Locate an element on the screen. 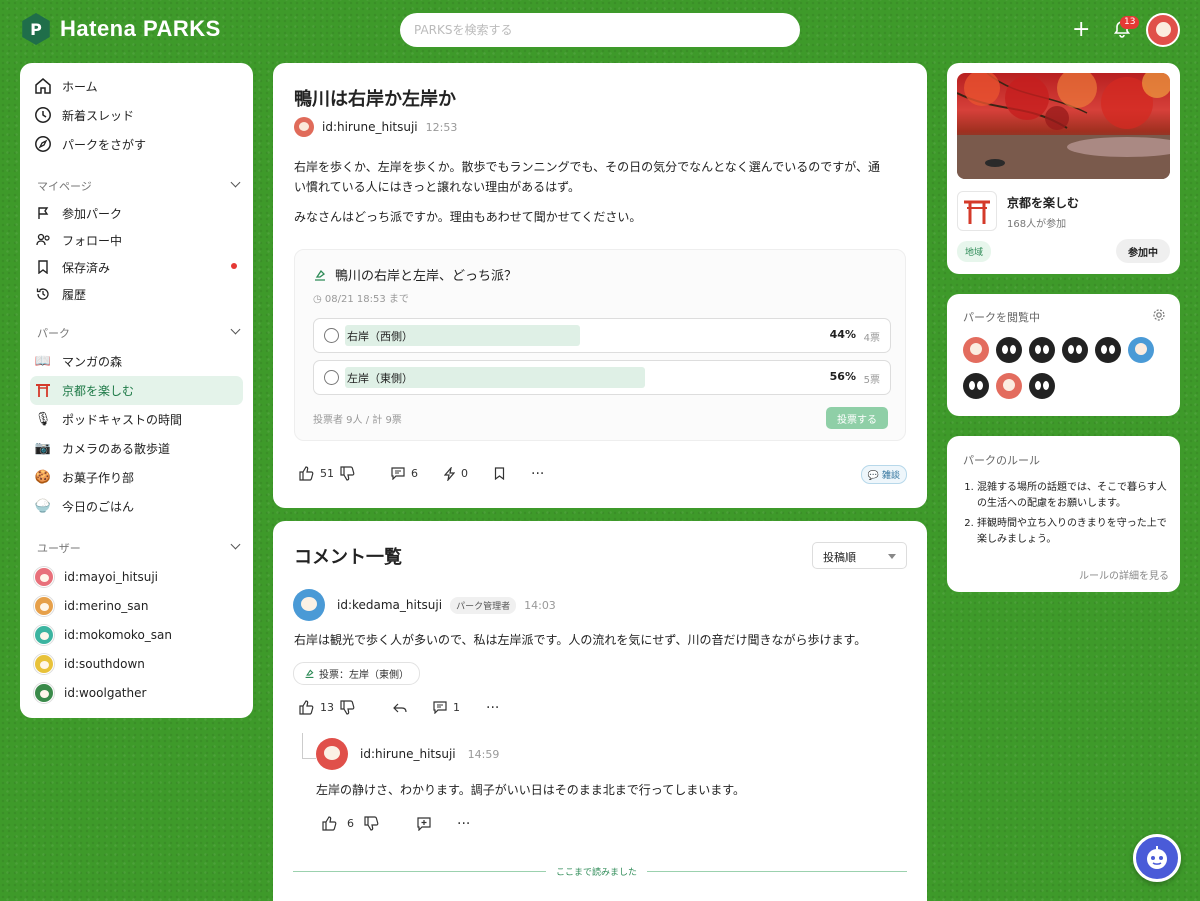  camera-icon: 📷 is located at coordinates (43, 448).